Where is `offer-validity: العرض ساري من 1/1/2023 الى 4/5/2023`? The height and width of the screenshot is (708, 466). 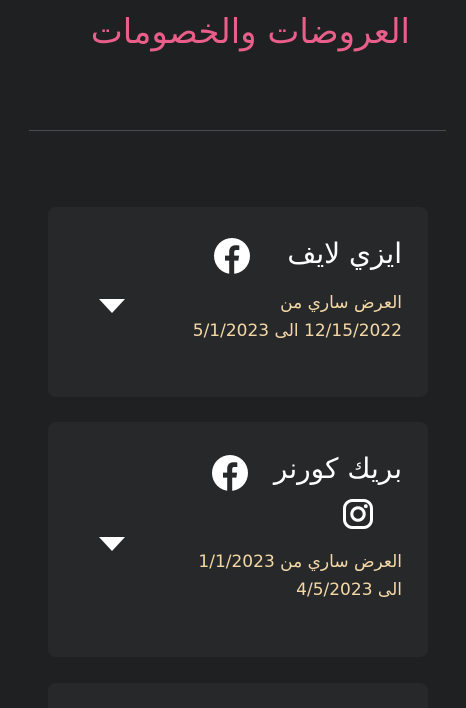
offer-validity: العرض ساري من 1/1/2023 الى 4/5/2023 is located at coordinates (300, 576).